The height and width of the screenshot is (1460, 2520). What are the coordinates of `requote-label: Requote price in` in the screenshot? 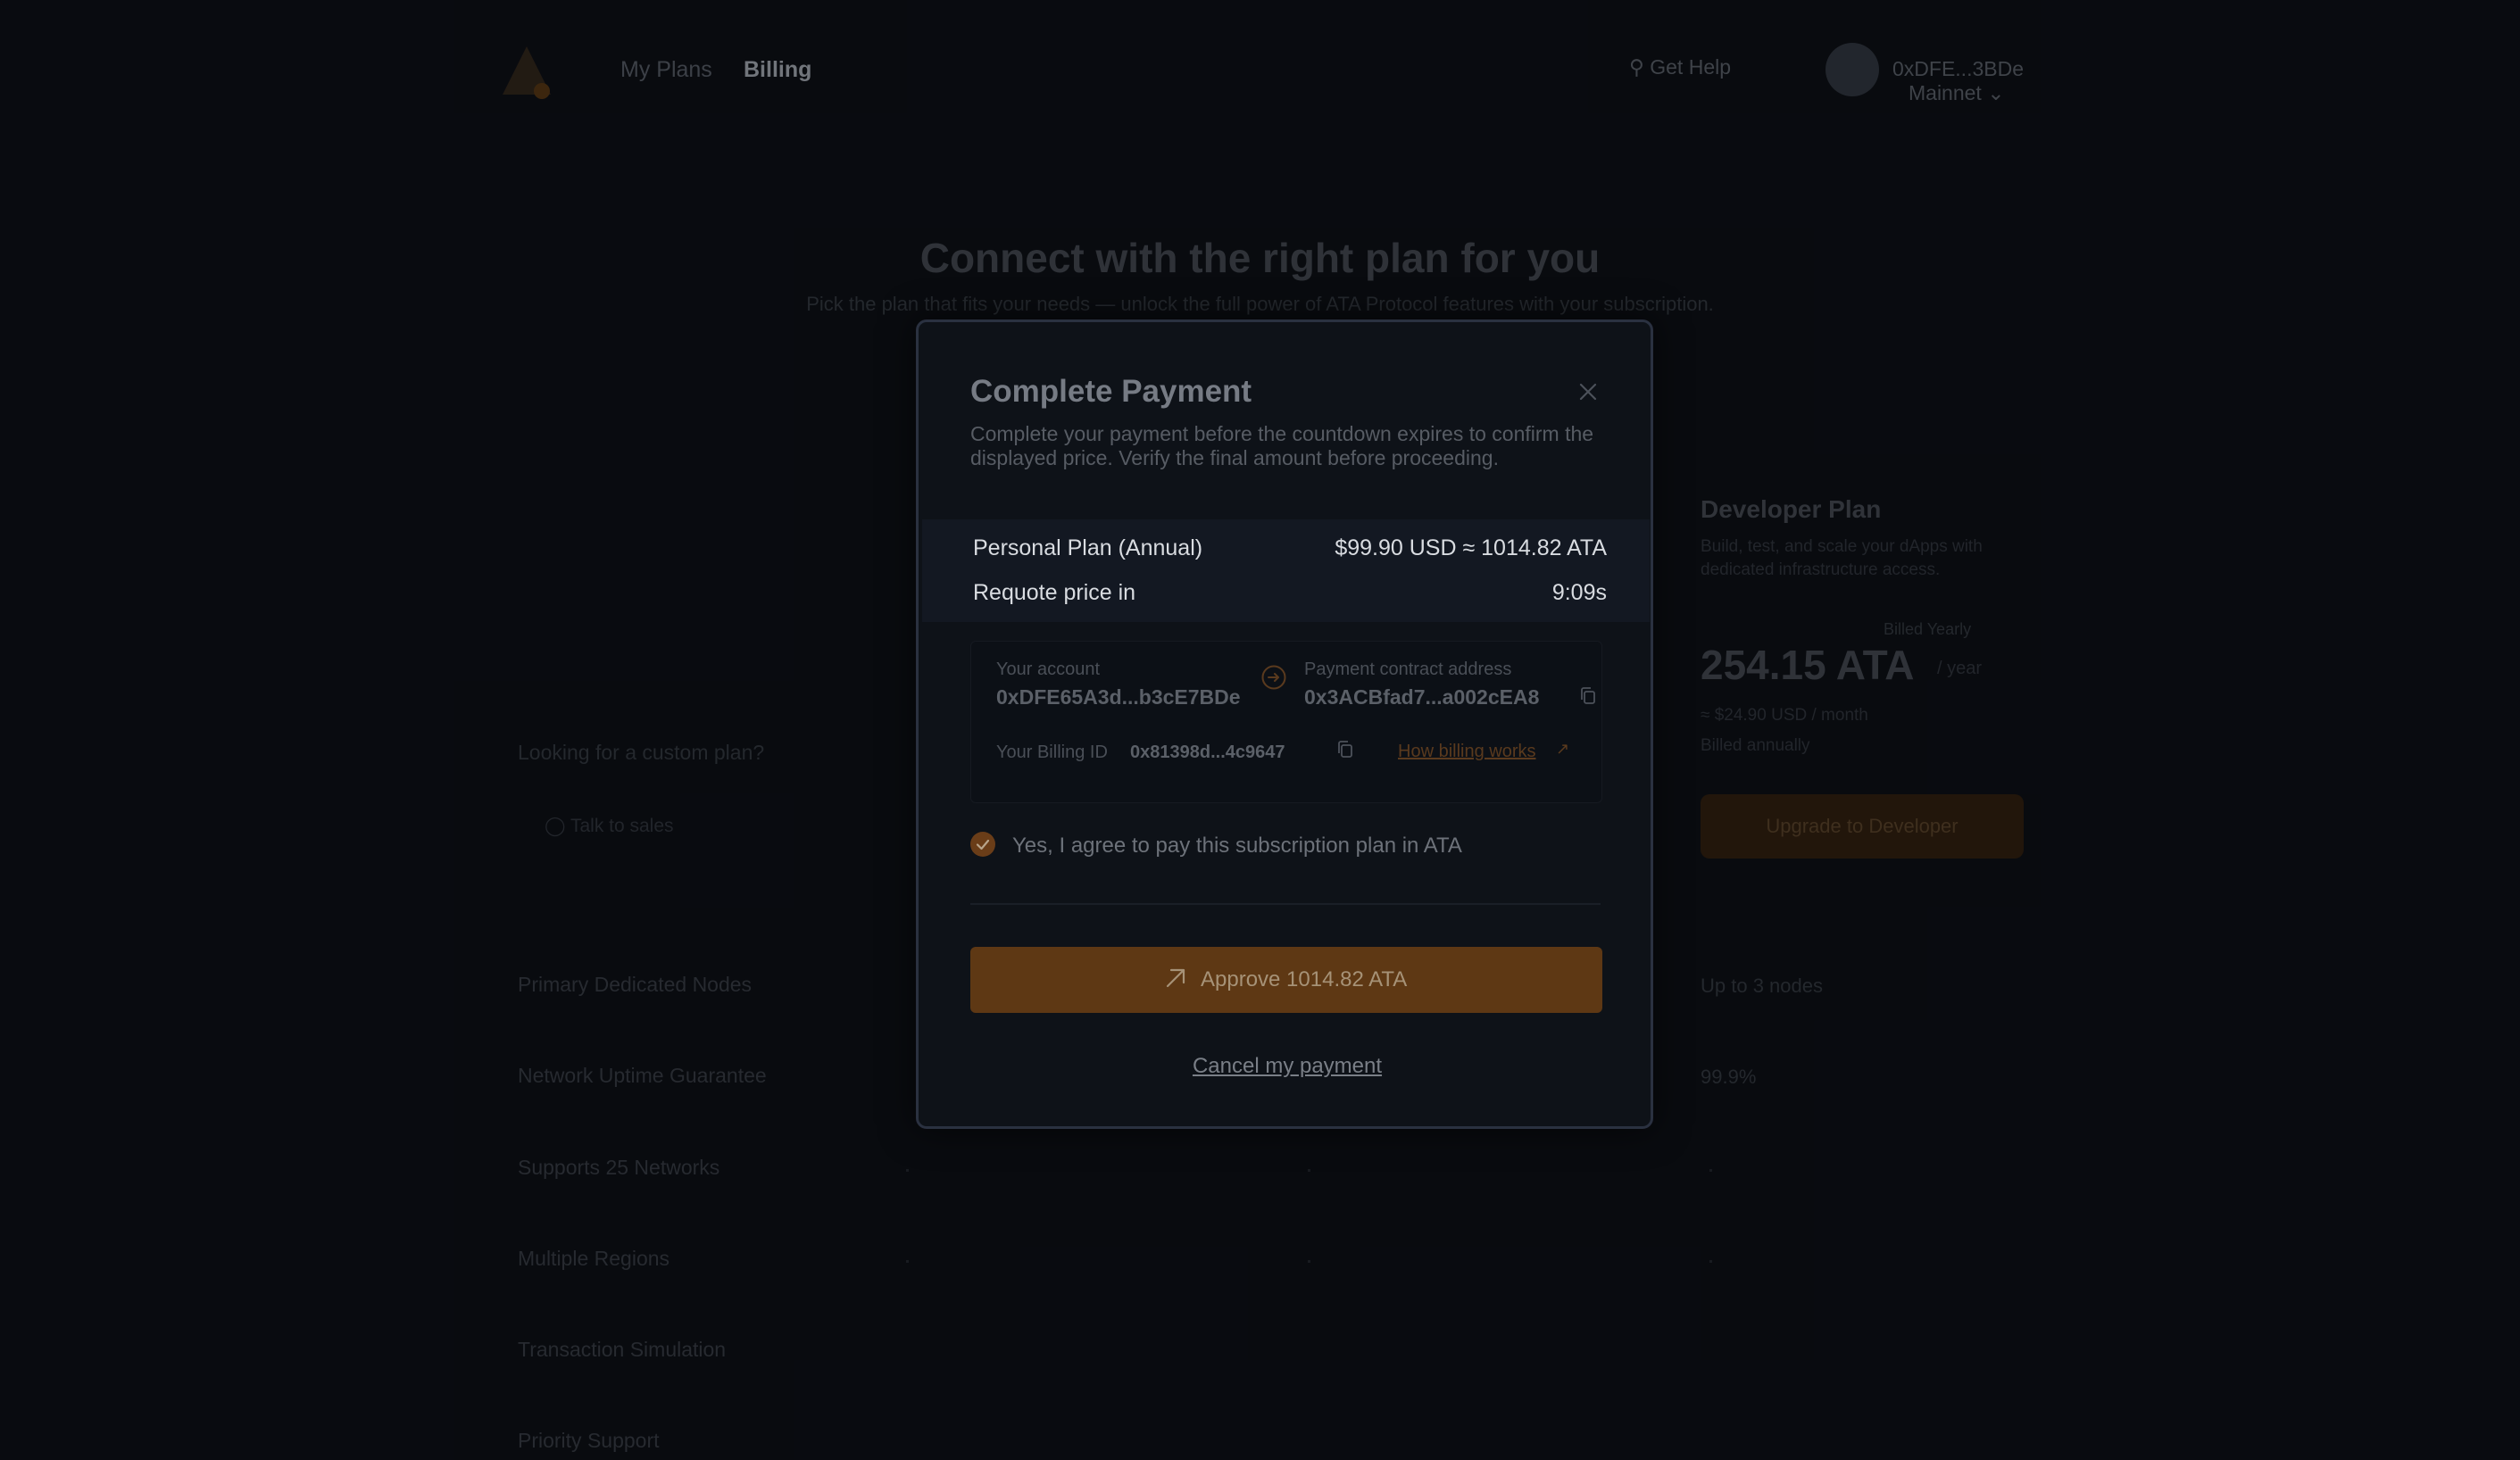 It's located at (1055, 592).